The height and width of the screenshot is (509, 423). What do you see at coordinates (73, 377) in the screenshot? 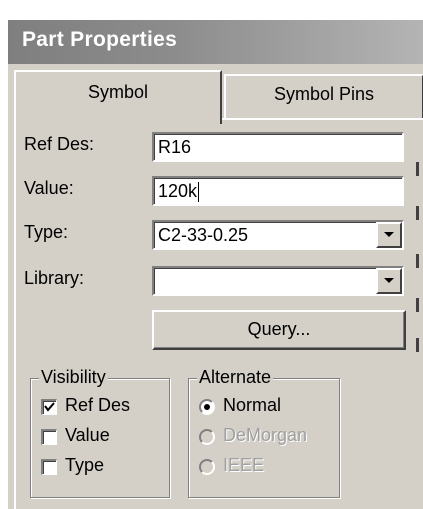
I see `visibility-group-title: Visibility` at bounding box center [73, 377].